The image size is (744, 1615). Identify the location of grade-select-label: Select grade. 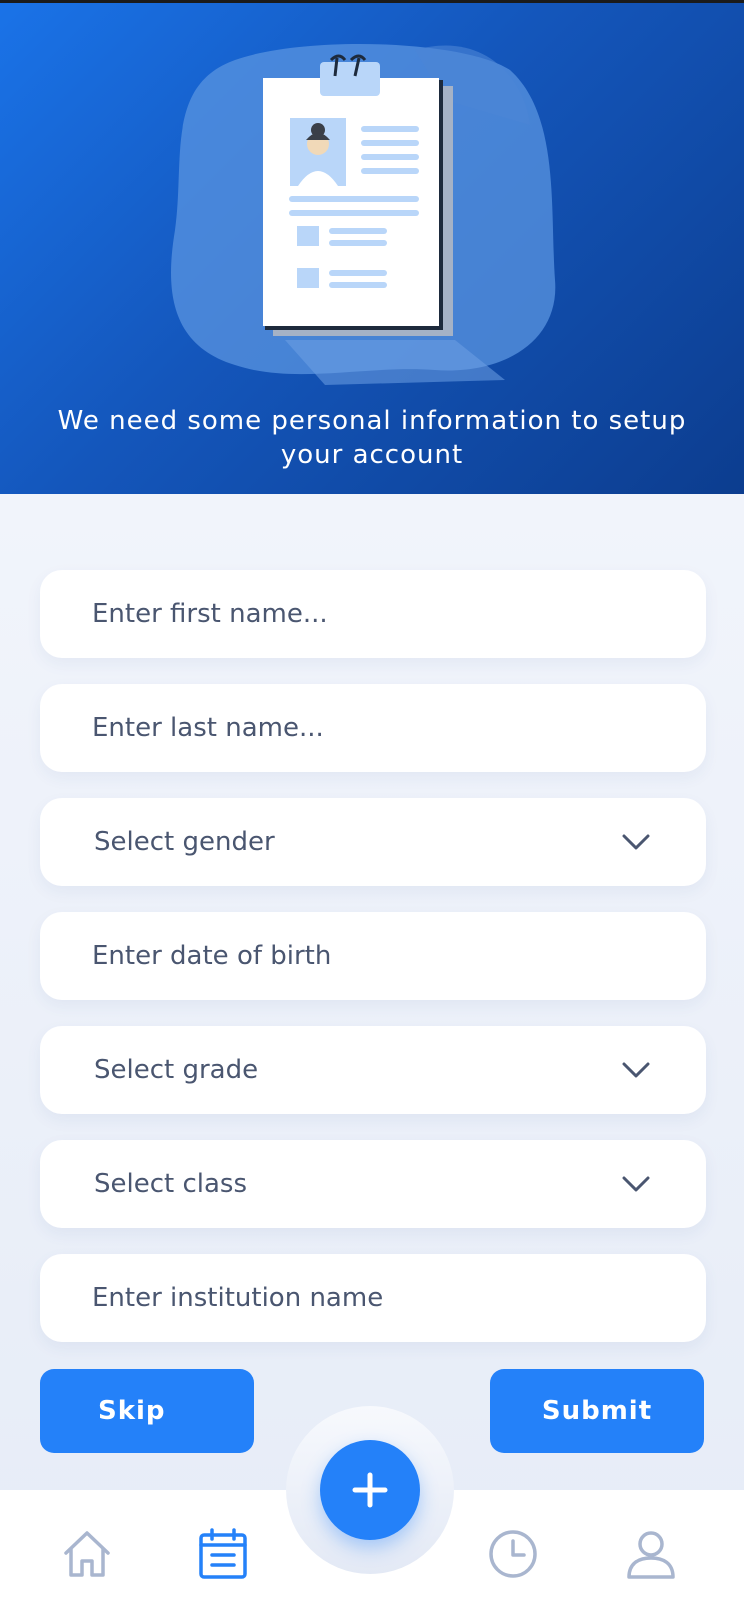
(176, 1070).